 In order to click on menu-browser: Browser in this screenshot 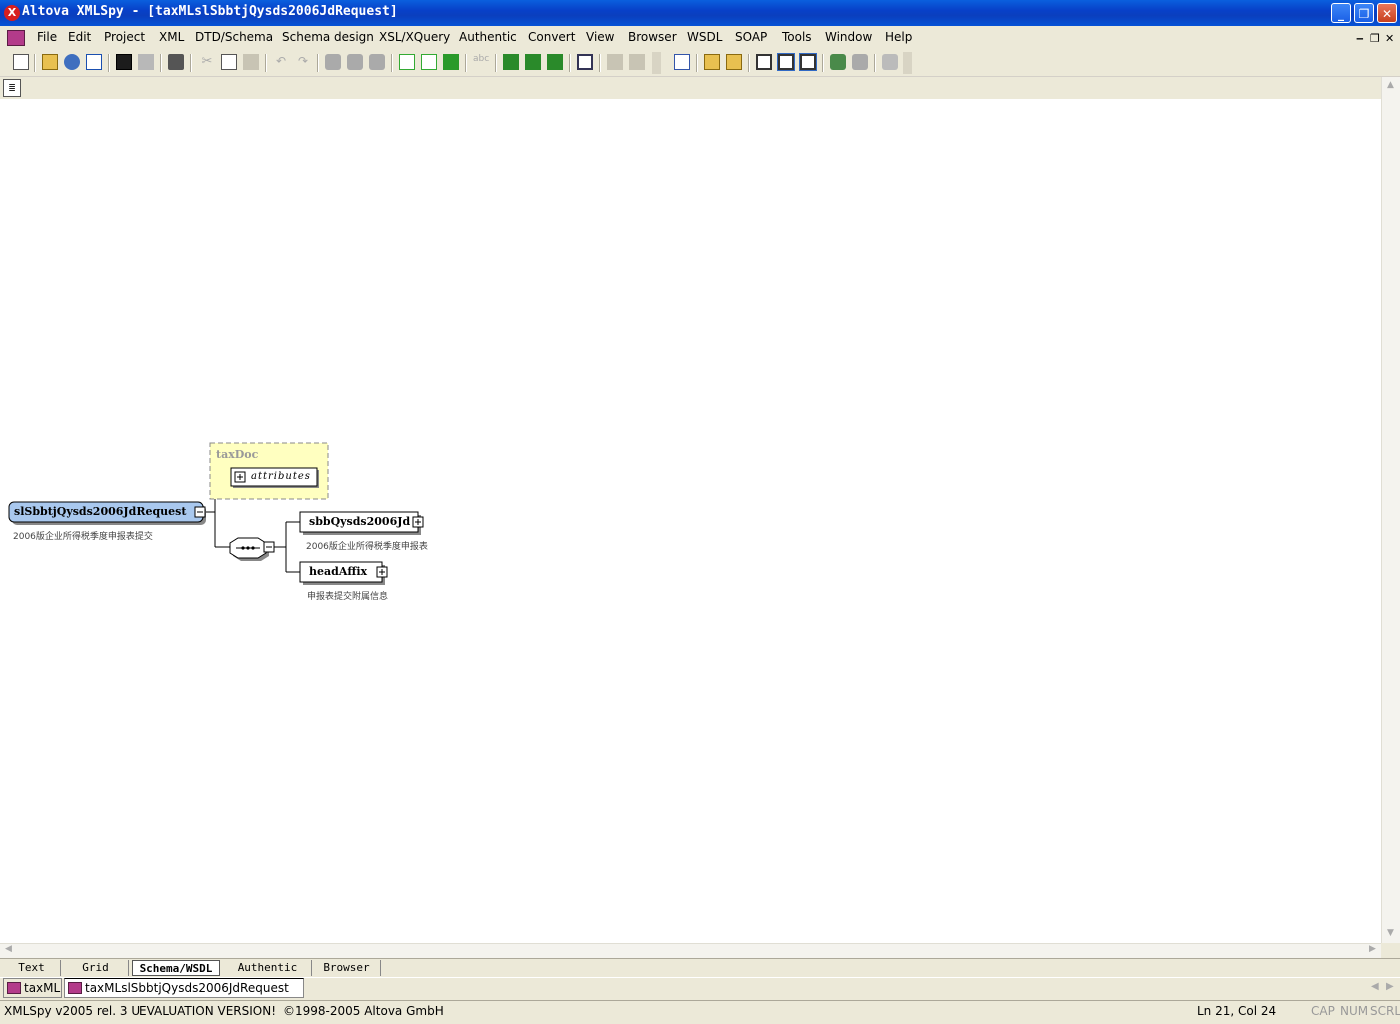, I will do `click(652, 37)`.